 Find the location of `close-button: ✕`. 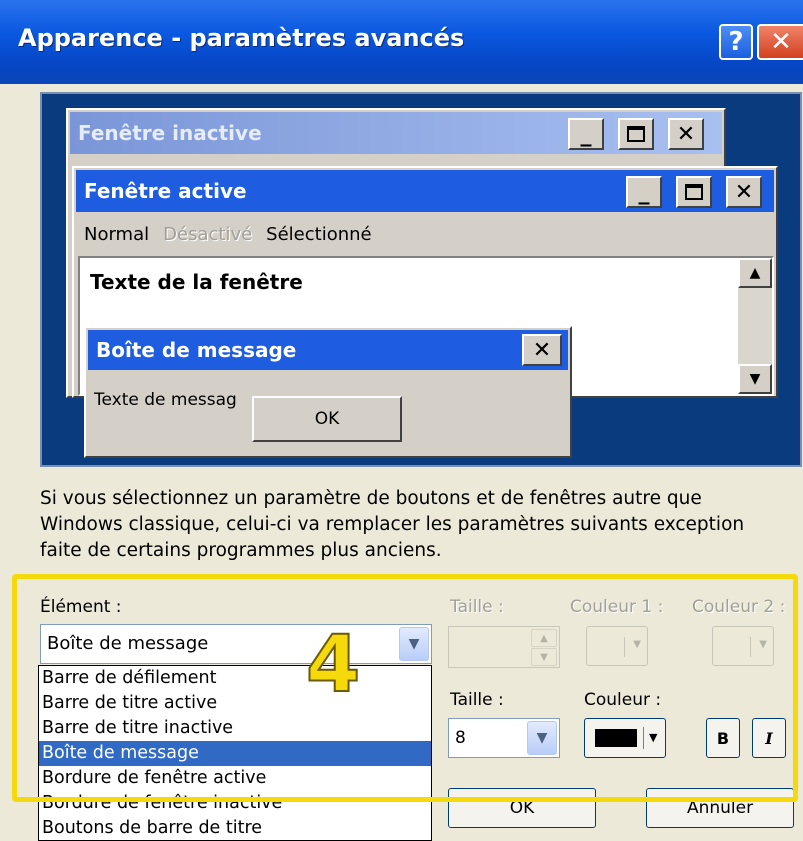

close-button: ✕ is located at coordinates (780, 42).